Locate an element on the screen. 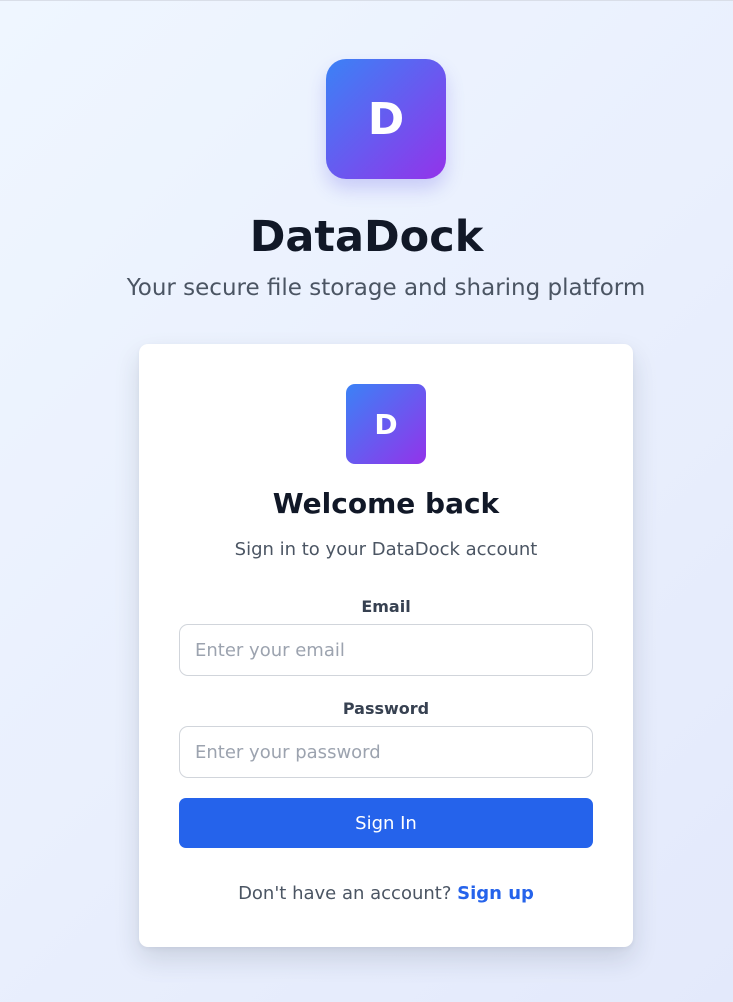  signup-row: Don't have an account? Sign up is located at coordinates (386, 894).